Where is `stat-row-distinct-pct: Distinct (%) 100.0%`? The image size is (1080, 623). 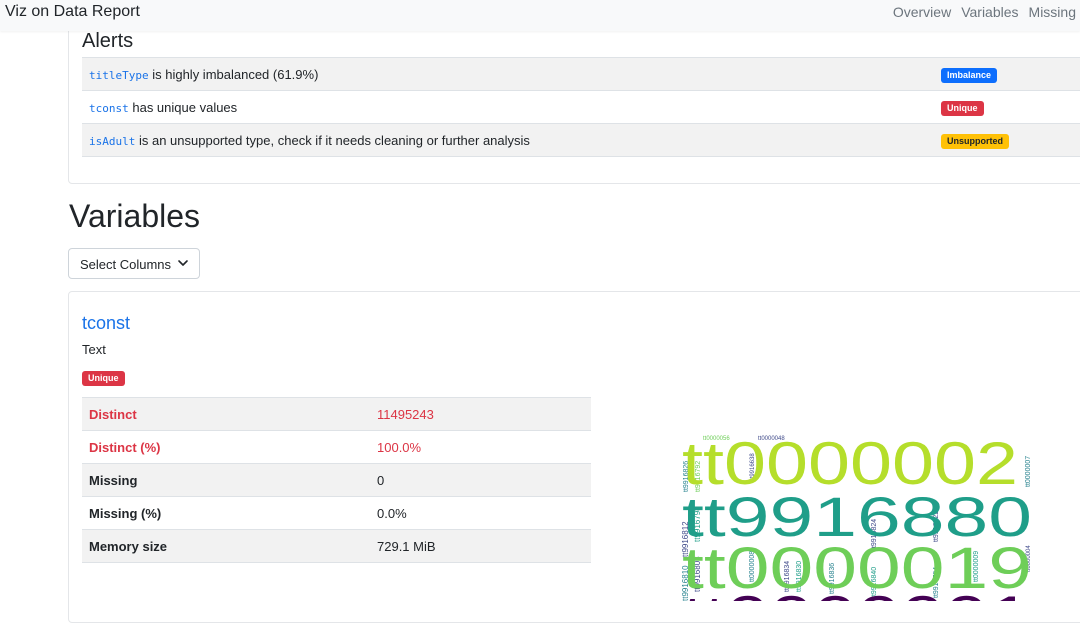 stat-row-distinct-pct: Distinct (%) 100.0% is located at coordinates (336, 447).